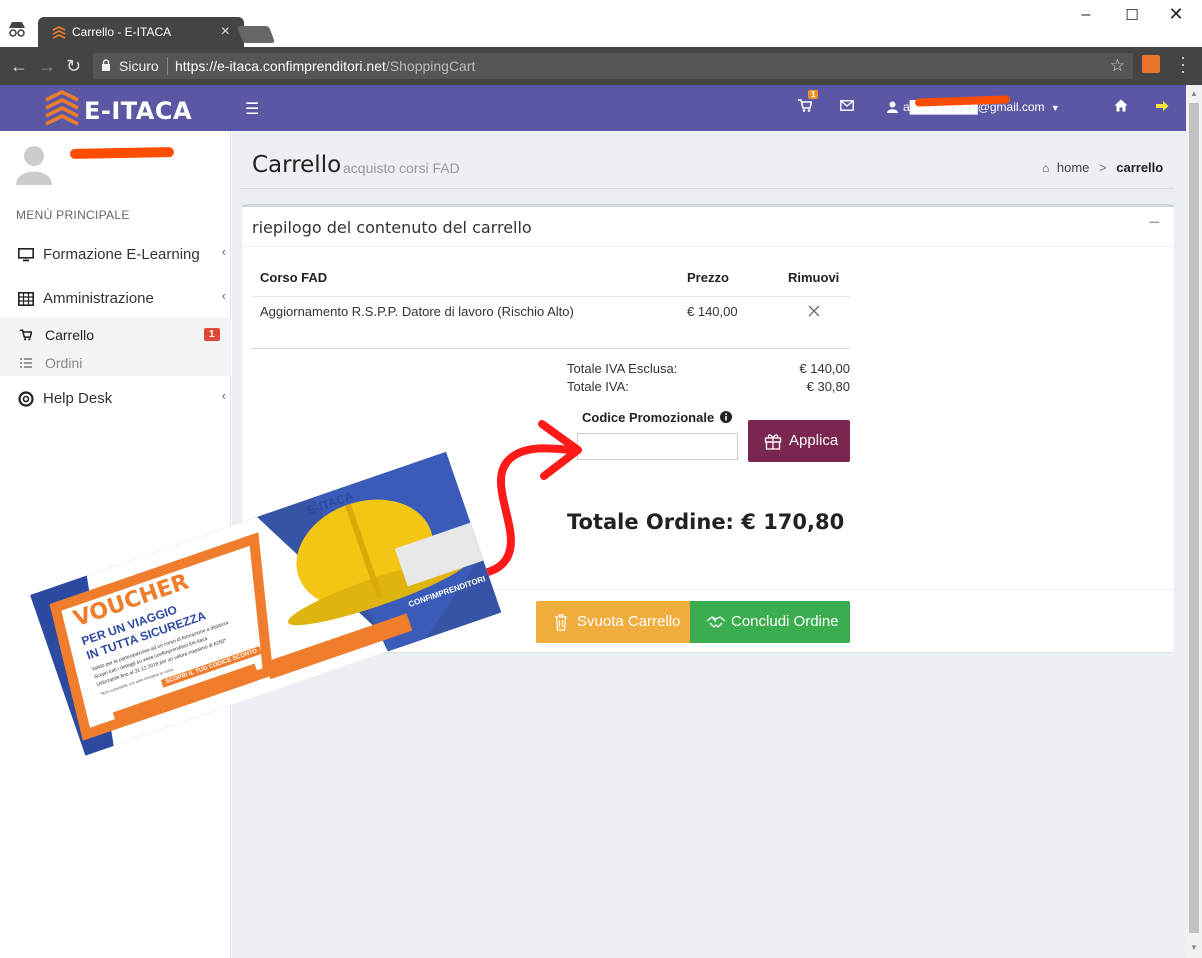  I want to click on list-icon, so click(26, 363).